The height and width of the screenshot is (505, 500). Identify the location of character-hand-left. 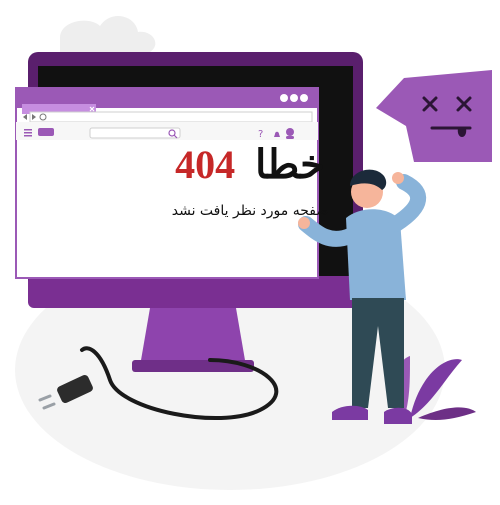
(304, 223).